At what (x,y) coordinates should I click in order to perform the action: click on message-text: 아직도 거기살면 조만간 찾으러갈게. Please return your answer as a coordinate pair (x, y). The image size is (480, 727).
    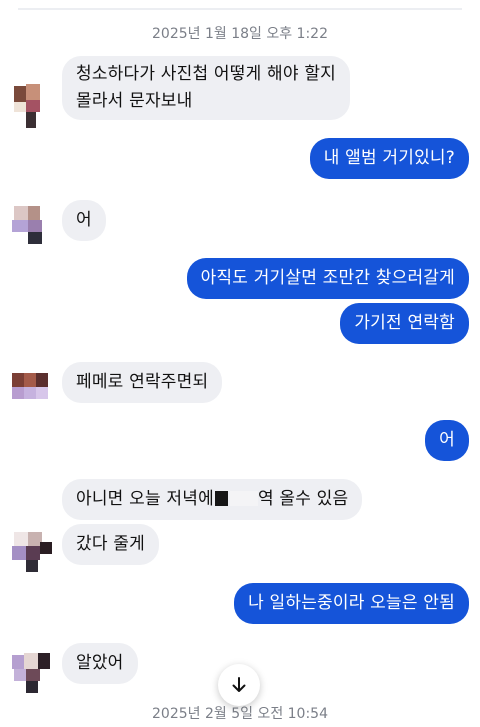
    Looking at the image, I should click on (327, 278).